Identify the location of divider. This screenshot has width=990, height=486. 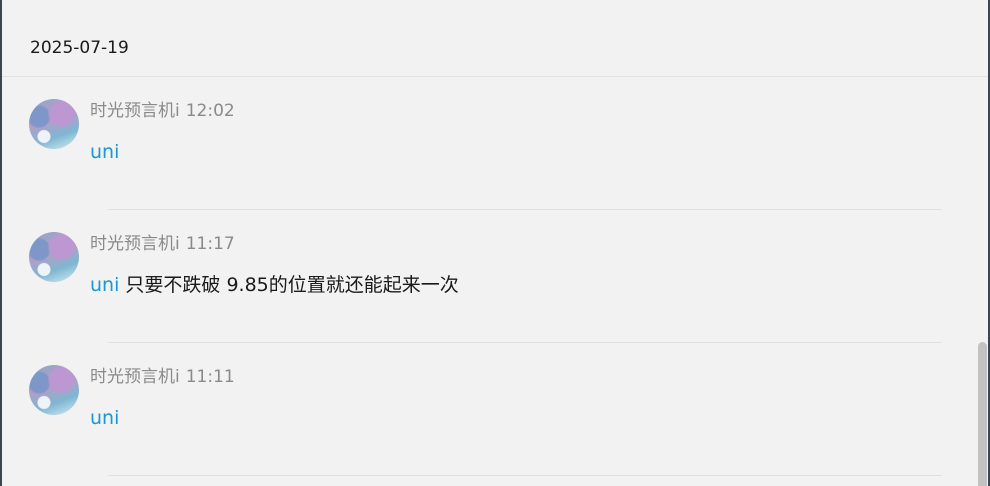
(525, 475).